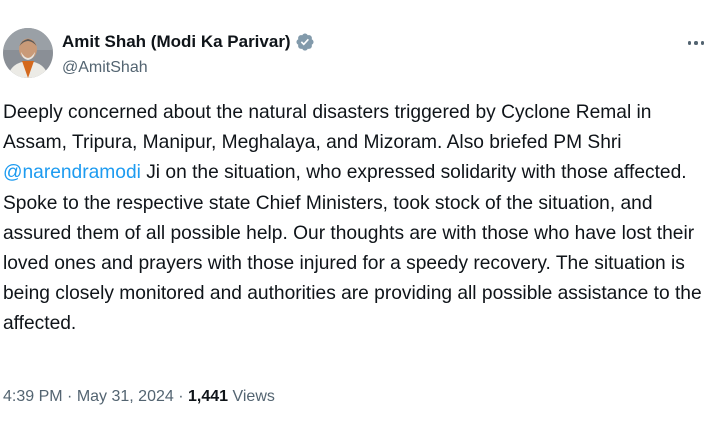 The image size is (719, 423). Describe the element at coordinates (696, 43) in the screenshot. I see `more-options-icon` at that location.